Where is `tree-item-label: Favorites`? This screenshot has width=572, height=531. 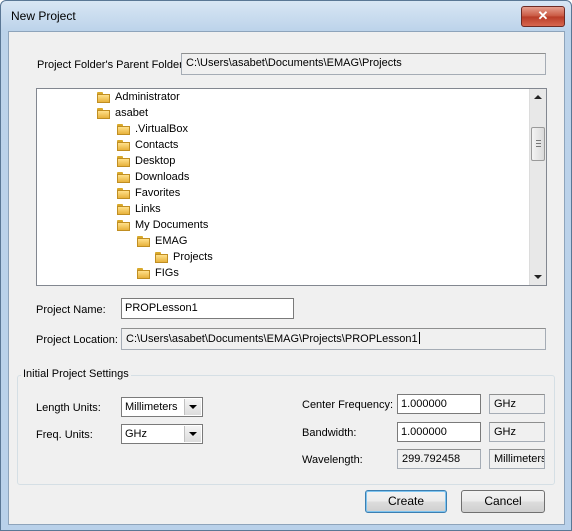
tree-item-label: Favorites is located at coordinates (158, 193).